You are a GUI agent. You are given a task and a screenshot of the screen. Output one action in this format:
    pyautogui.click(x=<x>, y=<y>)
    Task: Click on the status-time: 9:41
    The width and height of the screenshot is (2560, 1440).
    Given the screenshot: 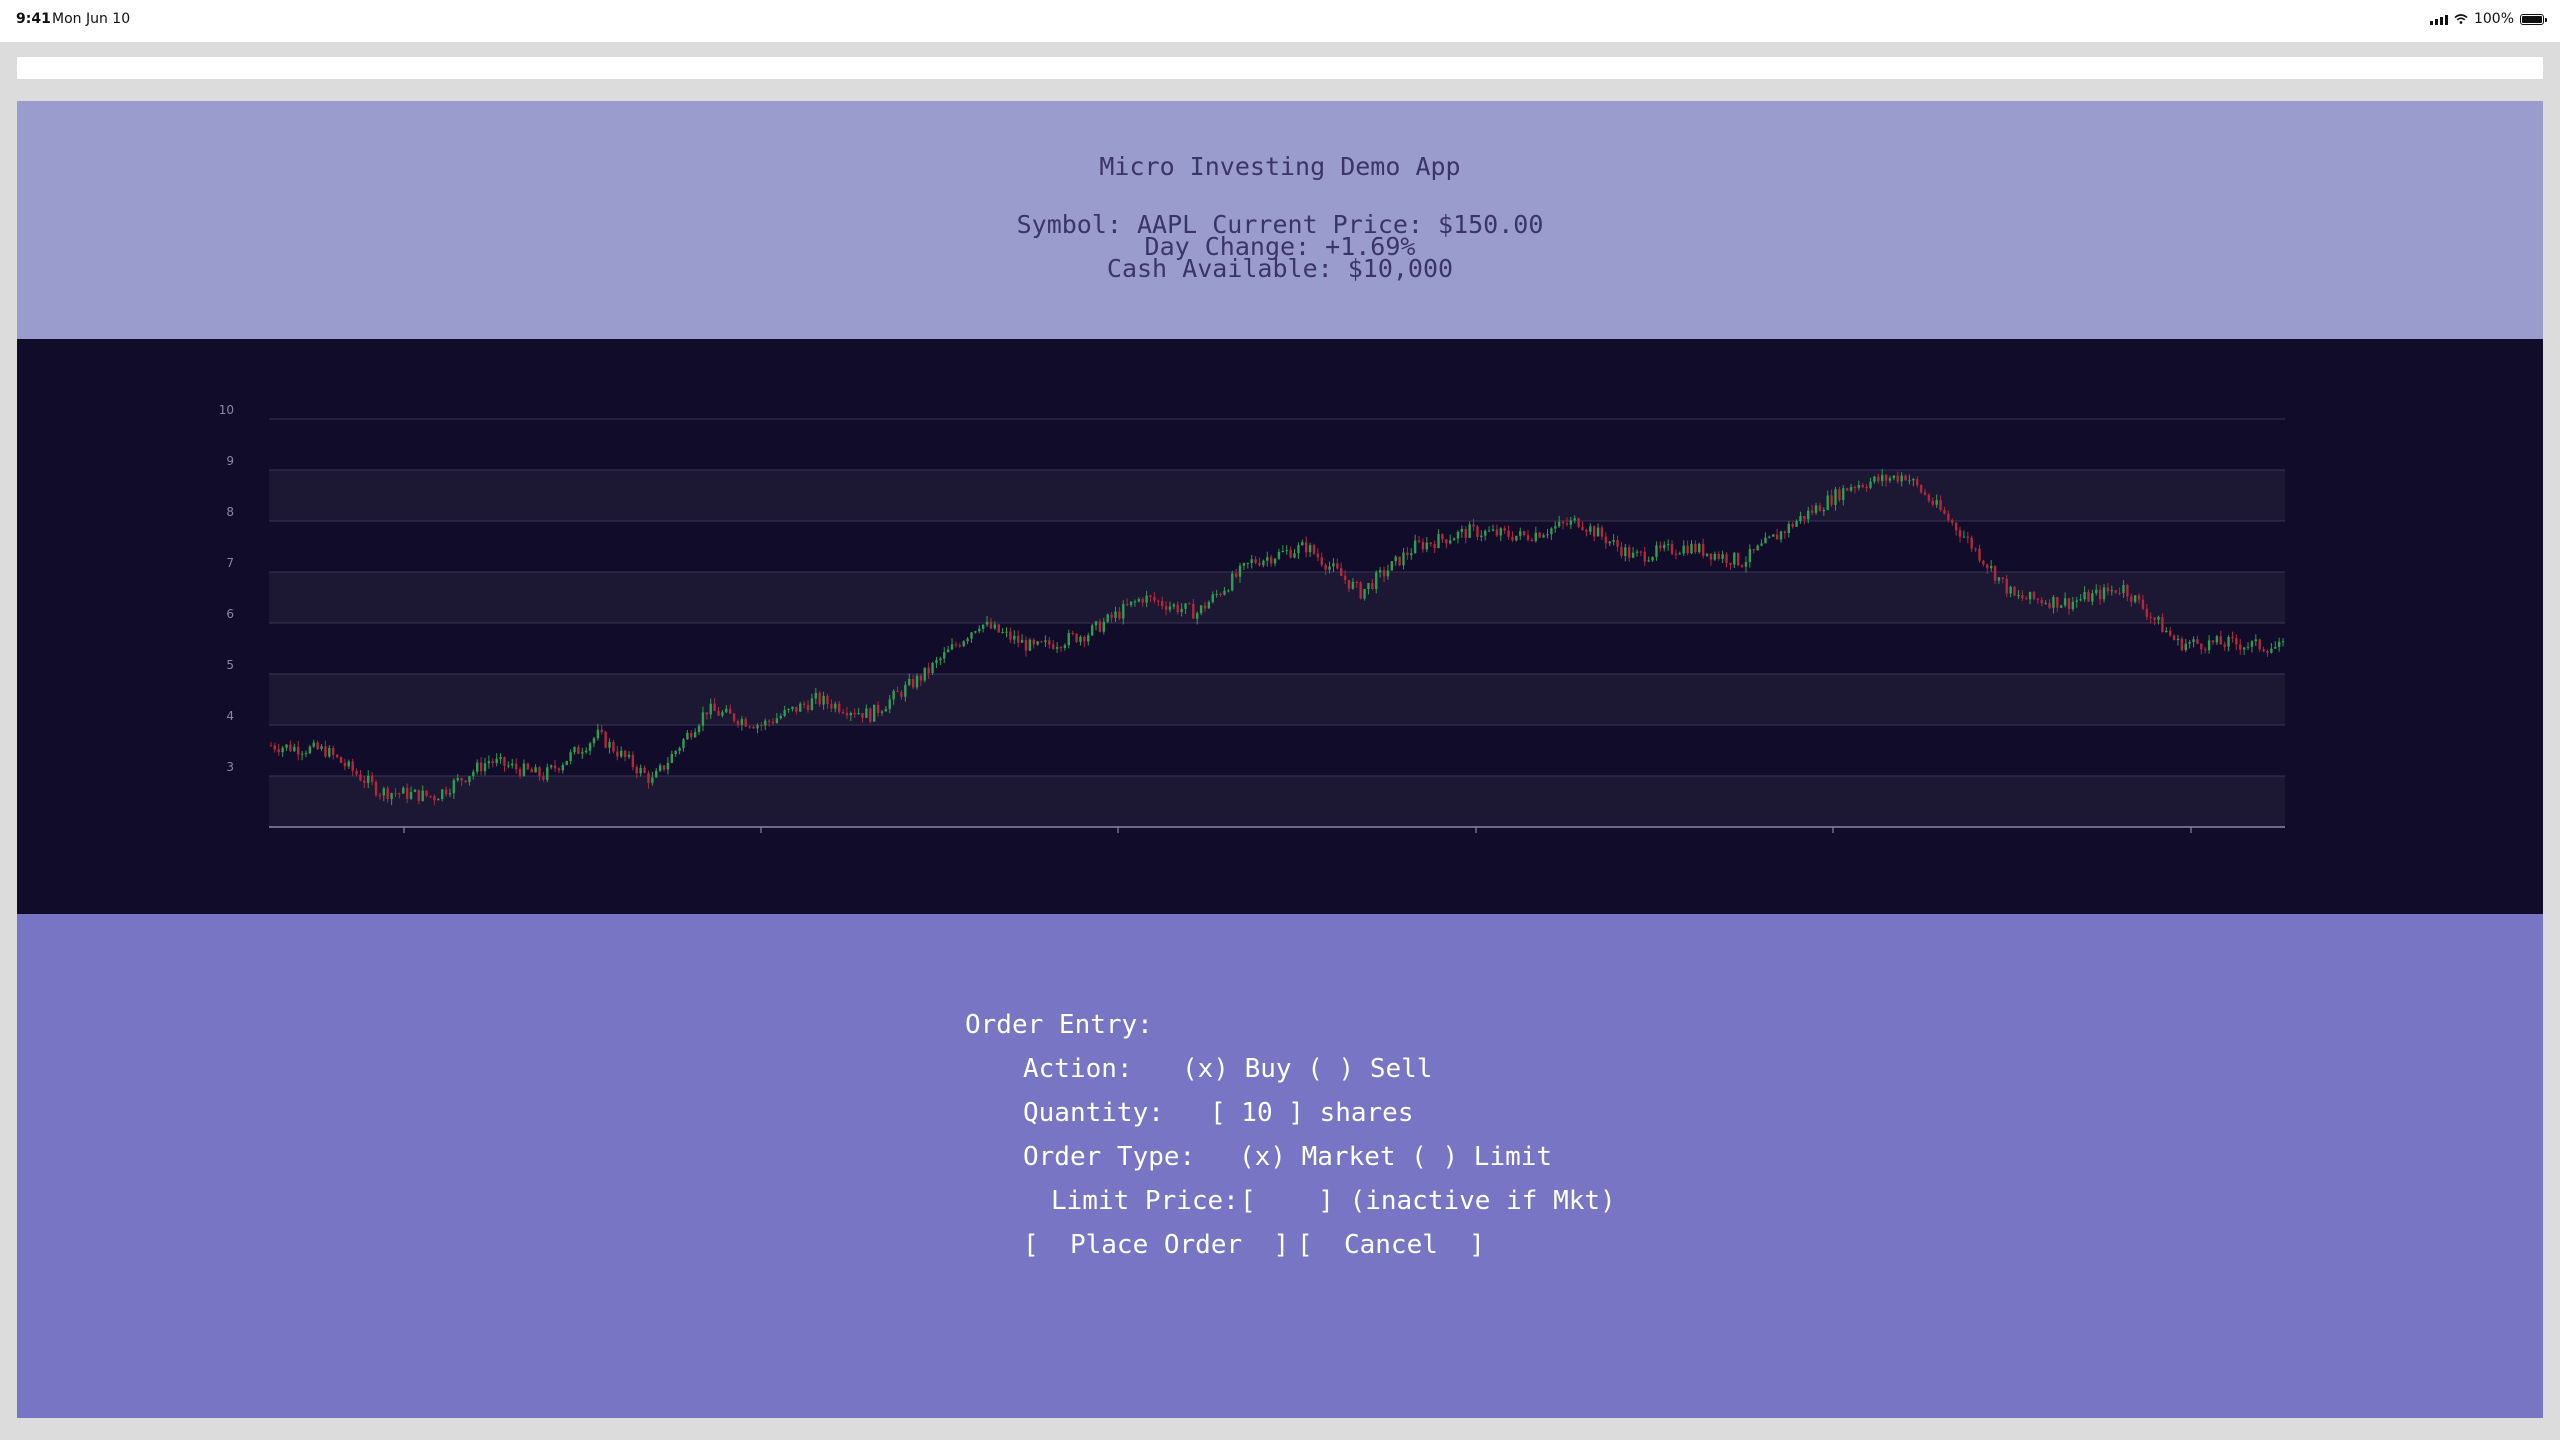 What is the action you would take?
    pyautogui.click(x=33, y=19)
    